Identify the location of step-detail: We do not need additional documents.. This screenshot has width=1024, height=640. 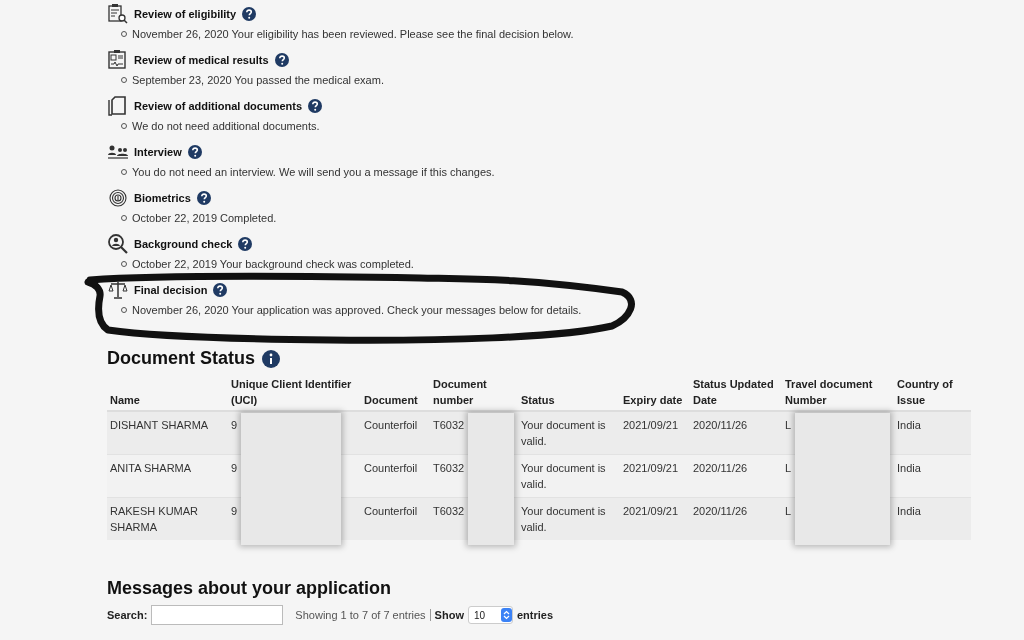
(226, 126).